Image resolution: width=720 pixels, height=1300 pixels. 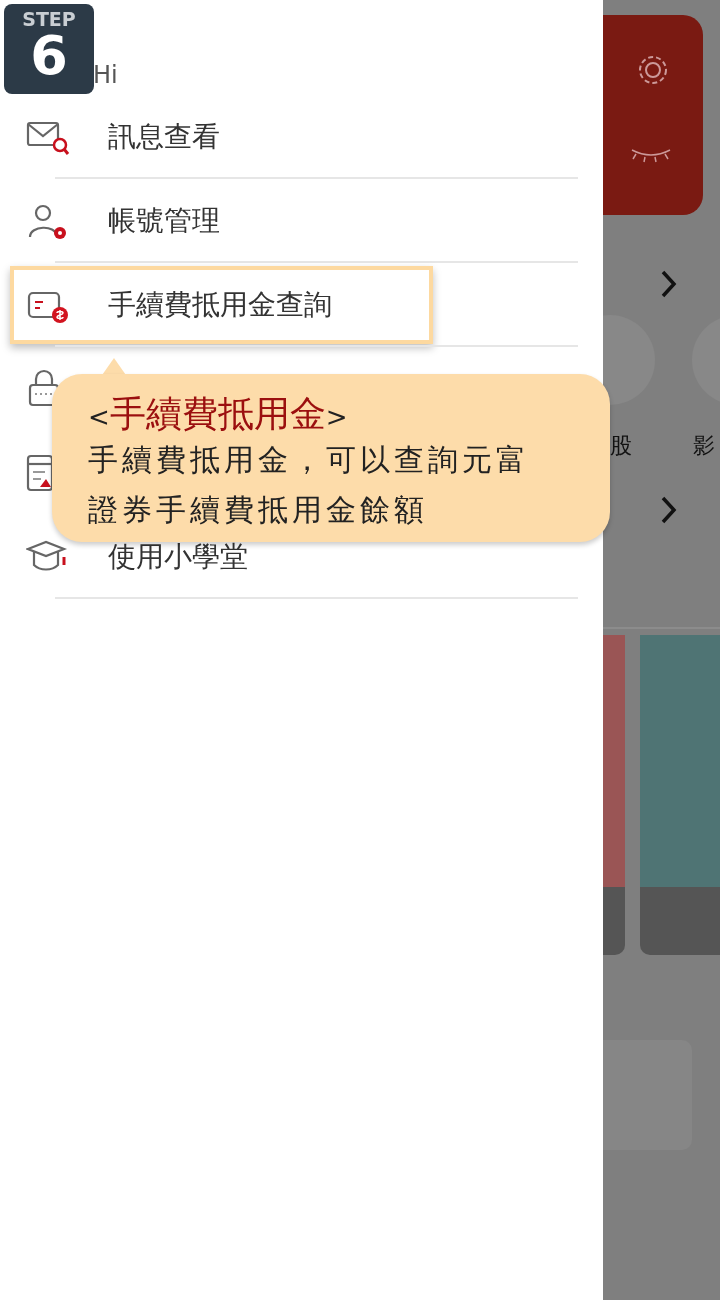 What do you see at coordinates (49, 56) in the screenshot?
I see `step-number: 6` at bounding box center [49, 56].